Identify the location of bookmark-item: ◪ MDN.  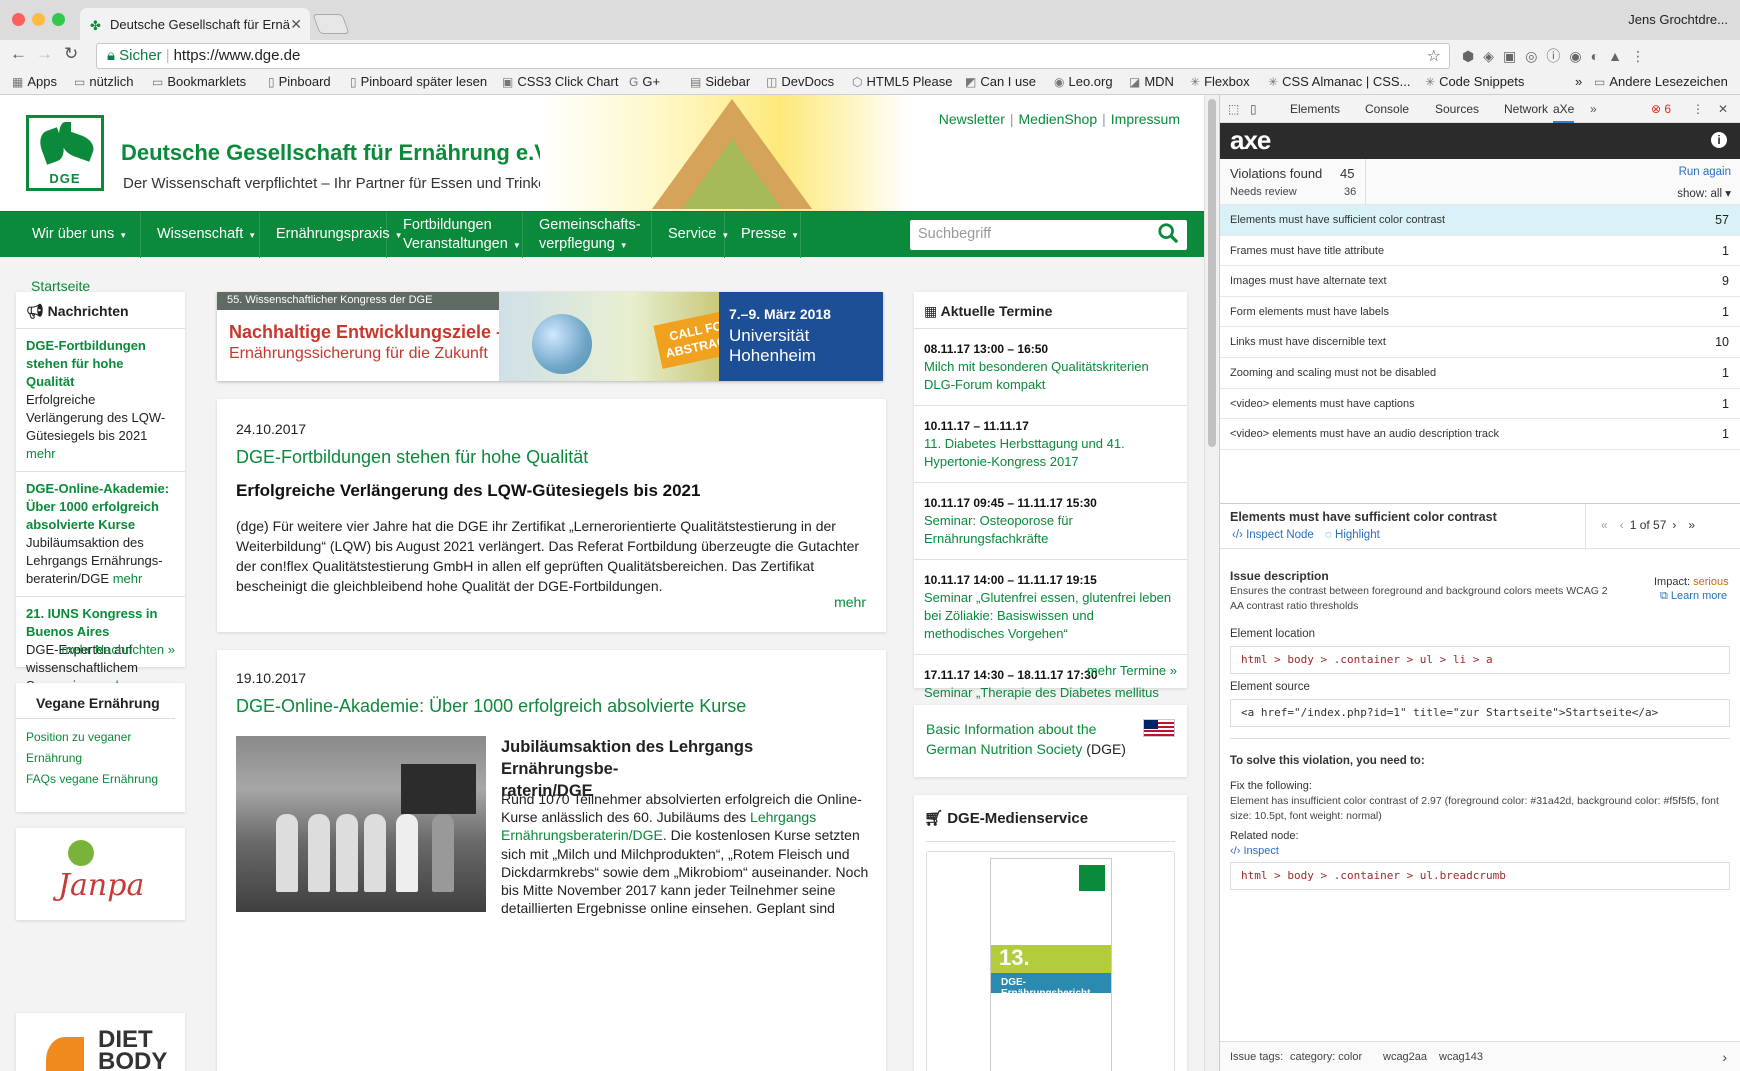
(1151, 81).